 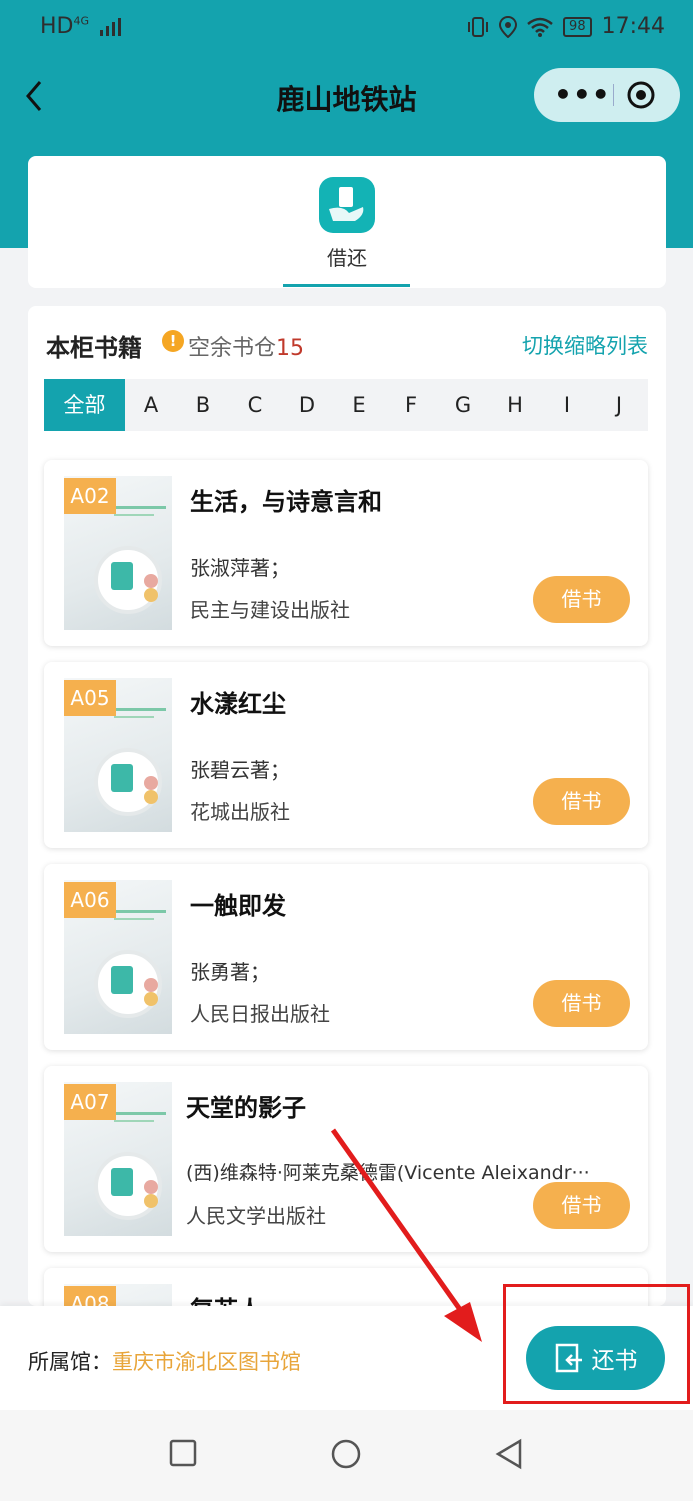 I want to click on status-bar: HD4G 98 17:44, so click(x=346, y=28).